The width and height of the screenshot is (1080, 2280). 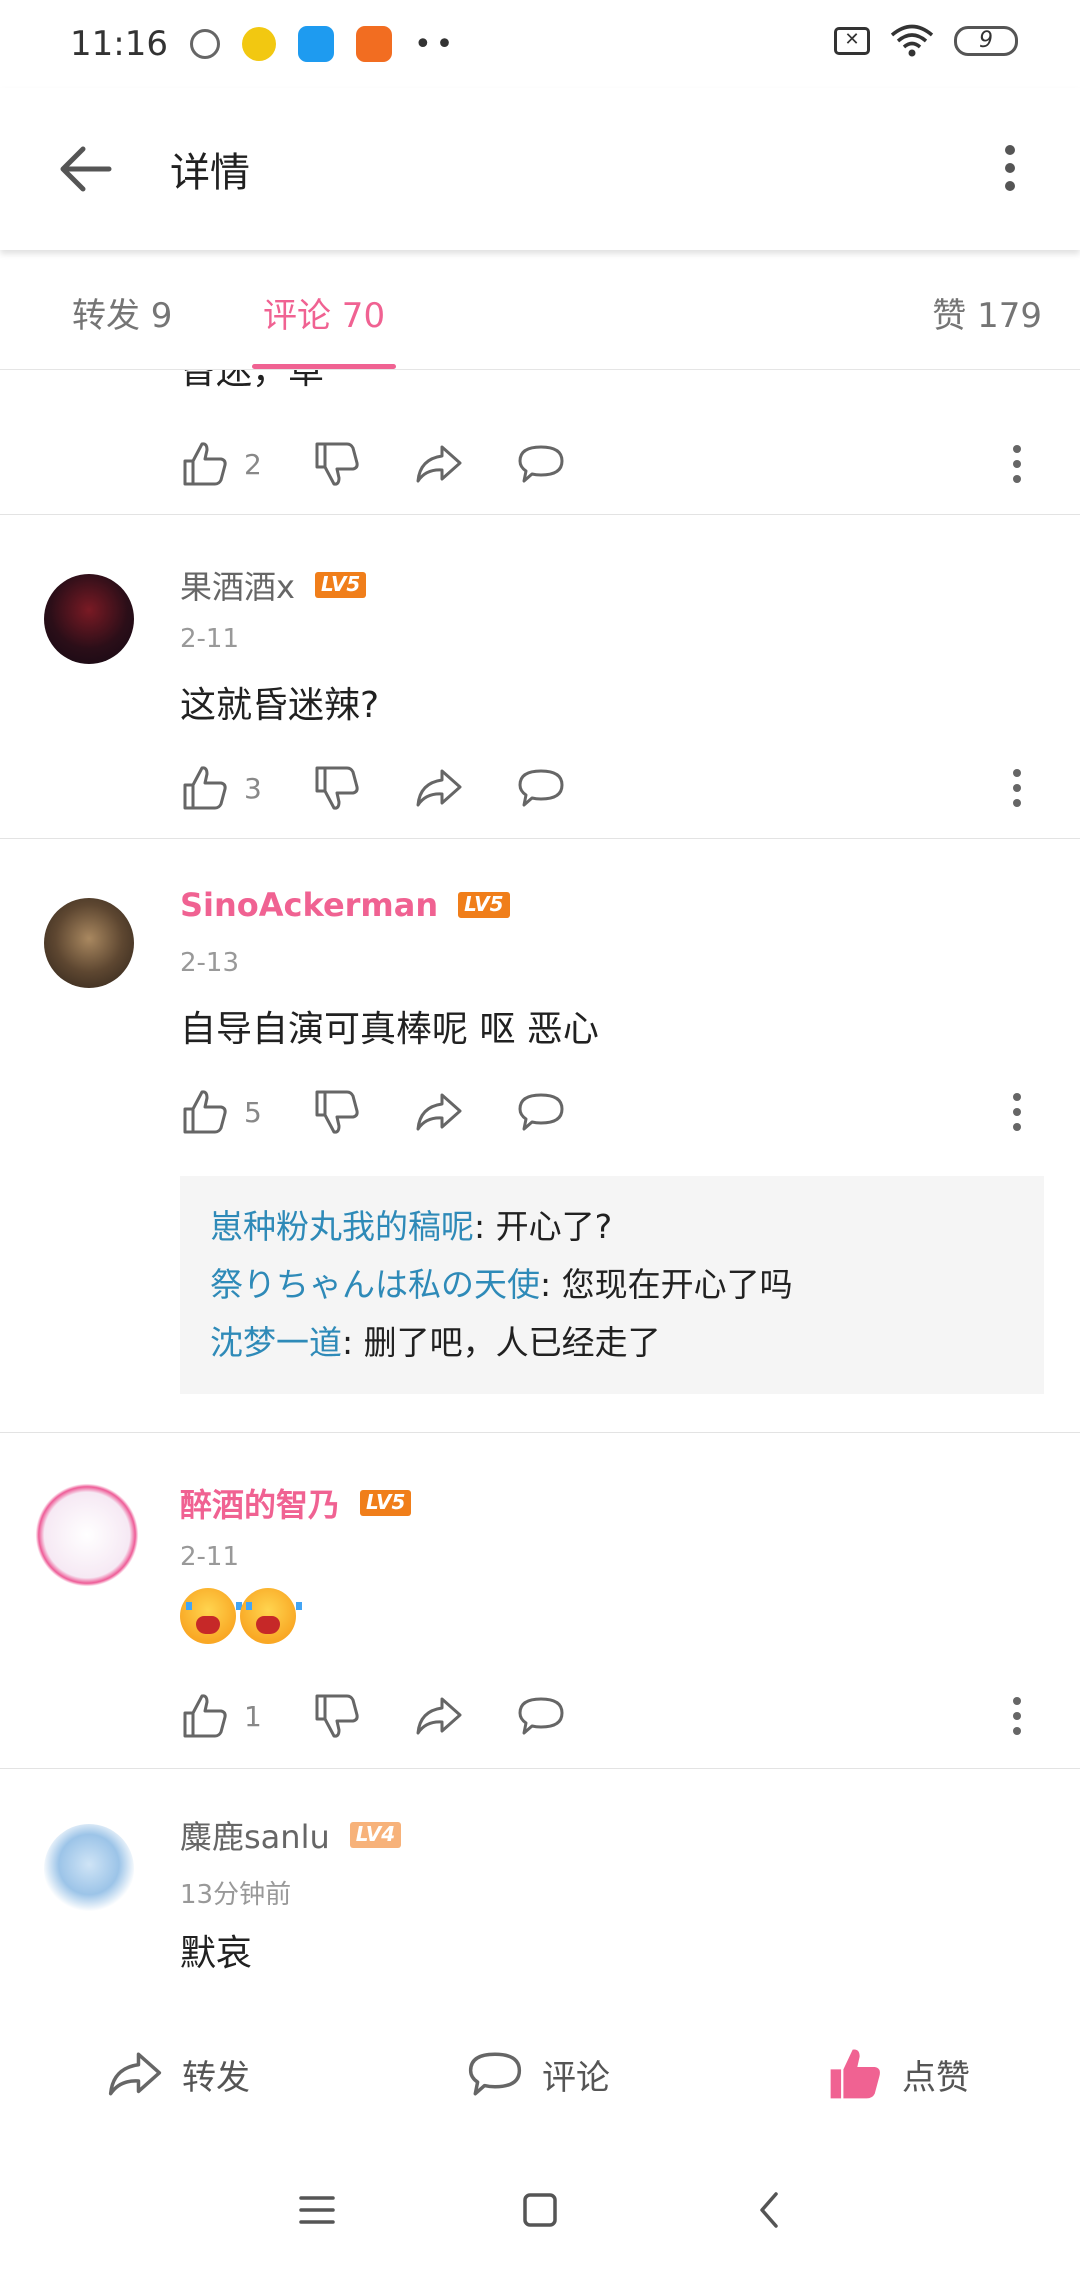 I want to click on level-badge: LV4, so click(x=375, y=1835).